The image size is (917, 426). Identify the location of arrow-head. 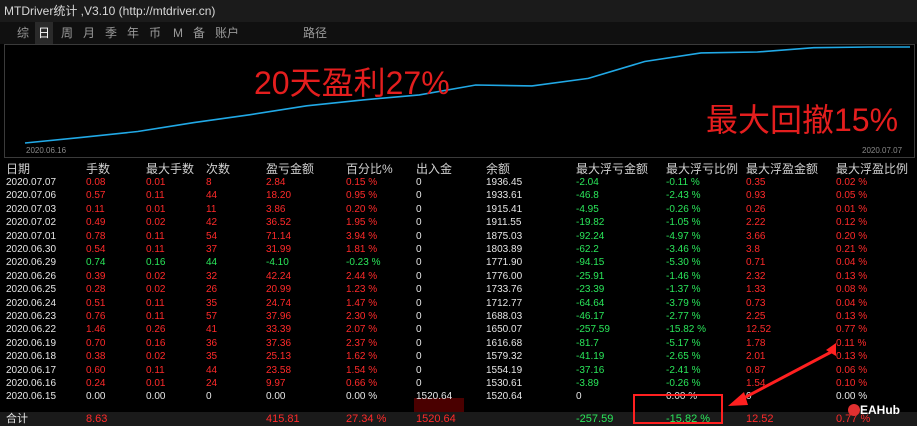
(738, 399).